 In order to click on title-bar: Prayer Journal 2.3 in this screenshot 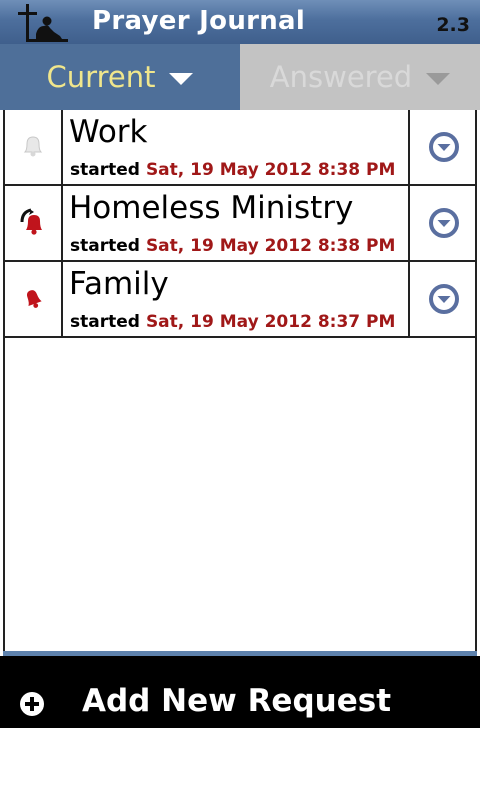, I will do `click(240, 22)`.